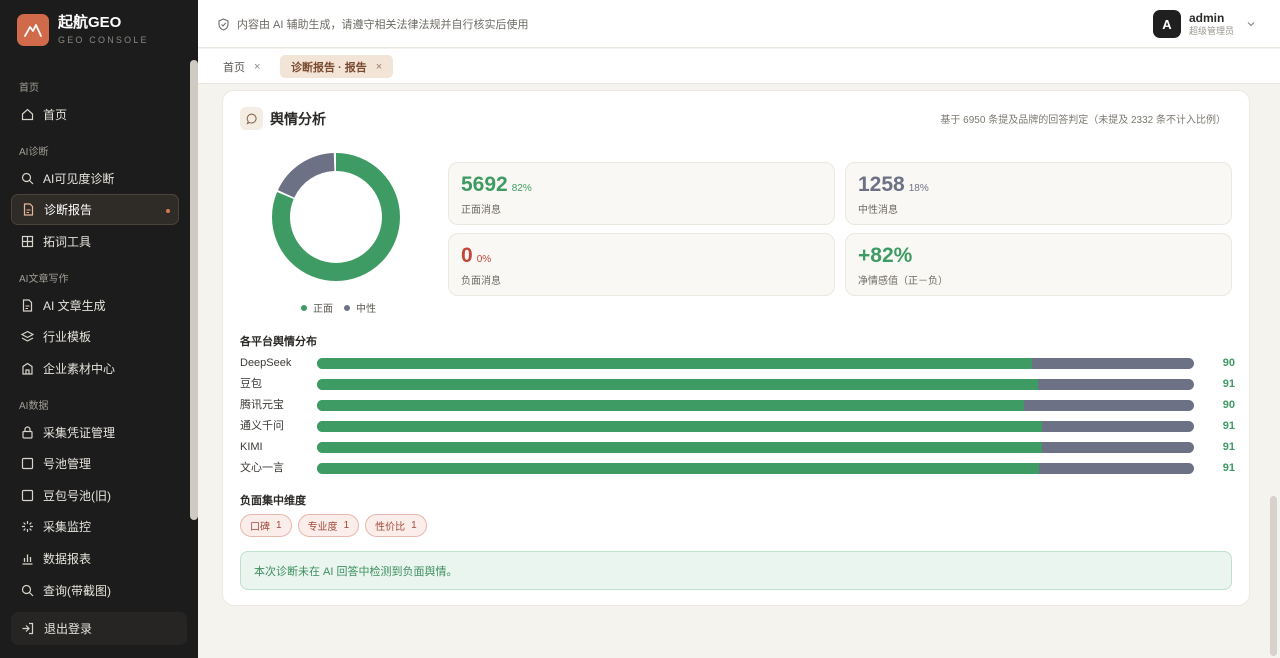  Describe the element at coordinates (103, 40) in the screenshot. I see `brand-subtitle: GEO CONSOLE` at that location.